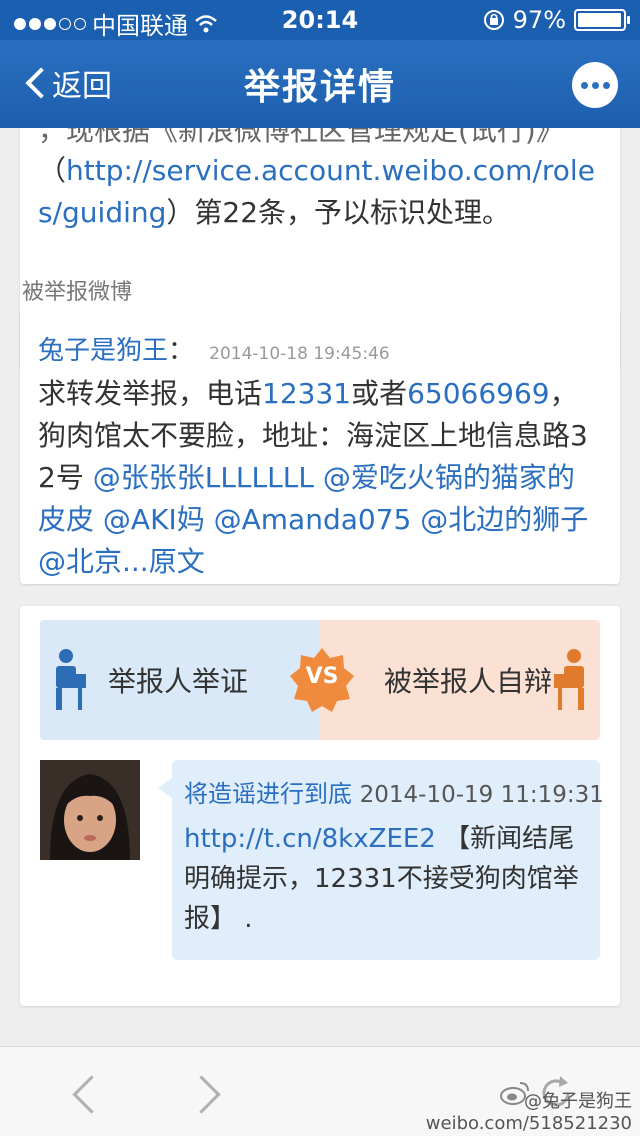  What do you see at coordinates (569, 679) in the screenshot?
I see `reported-person-icon` at bounding box center [569, 679].